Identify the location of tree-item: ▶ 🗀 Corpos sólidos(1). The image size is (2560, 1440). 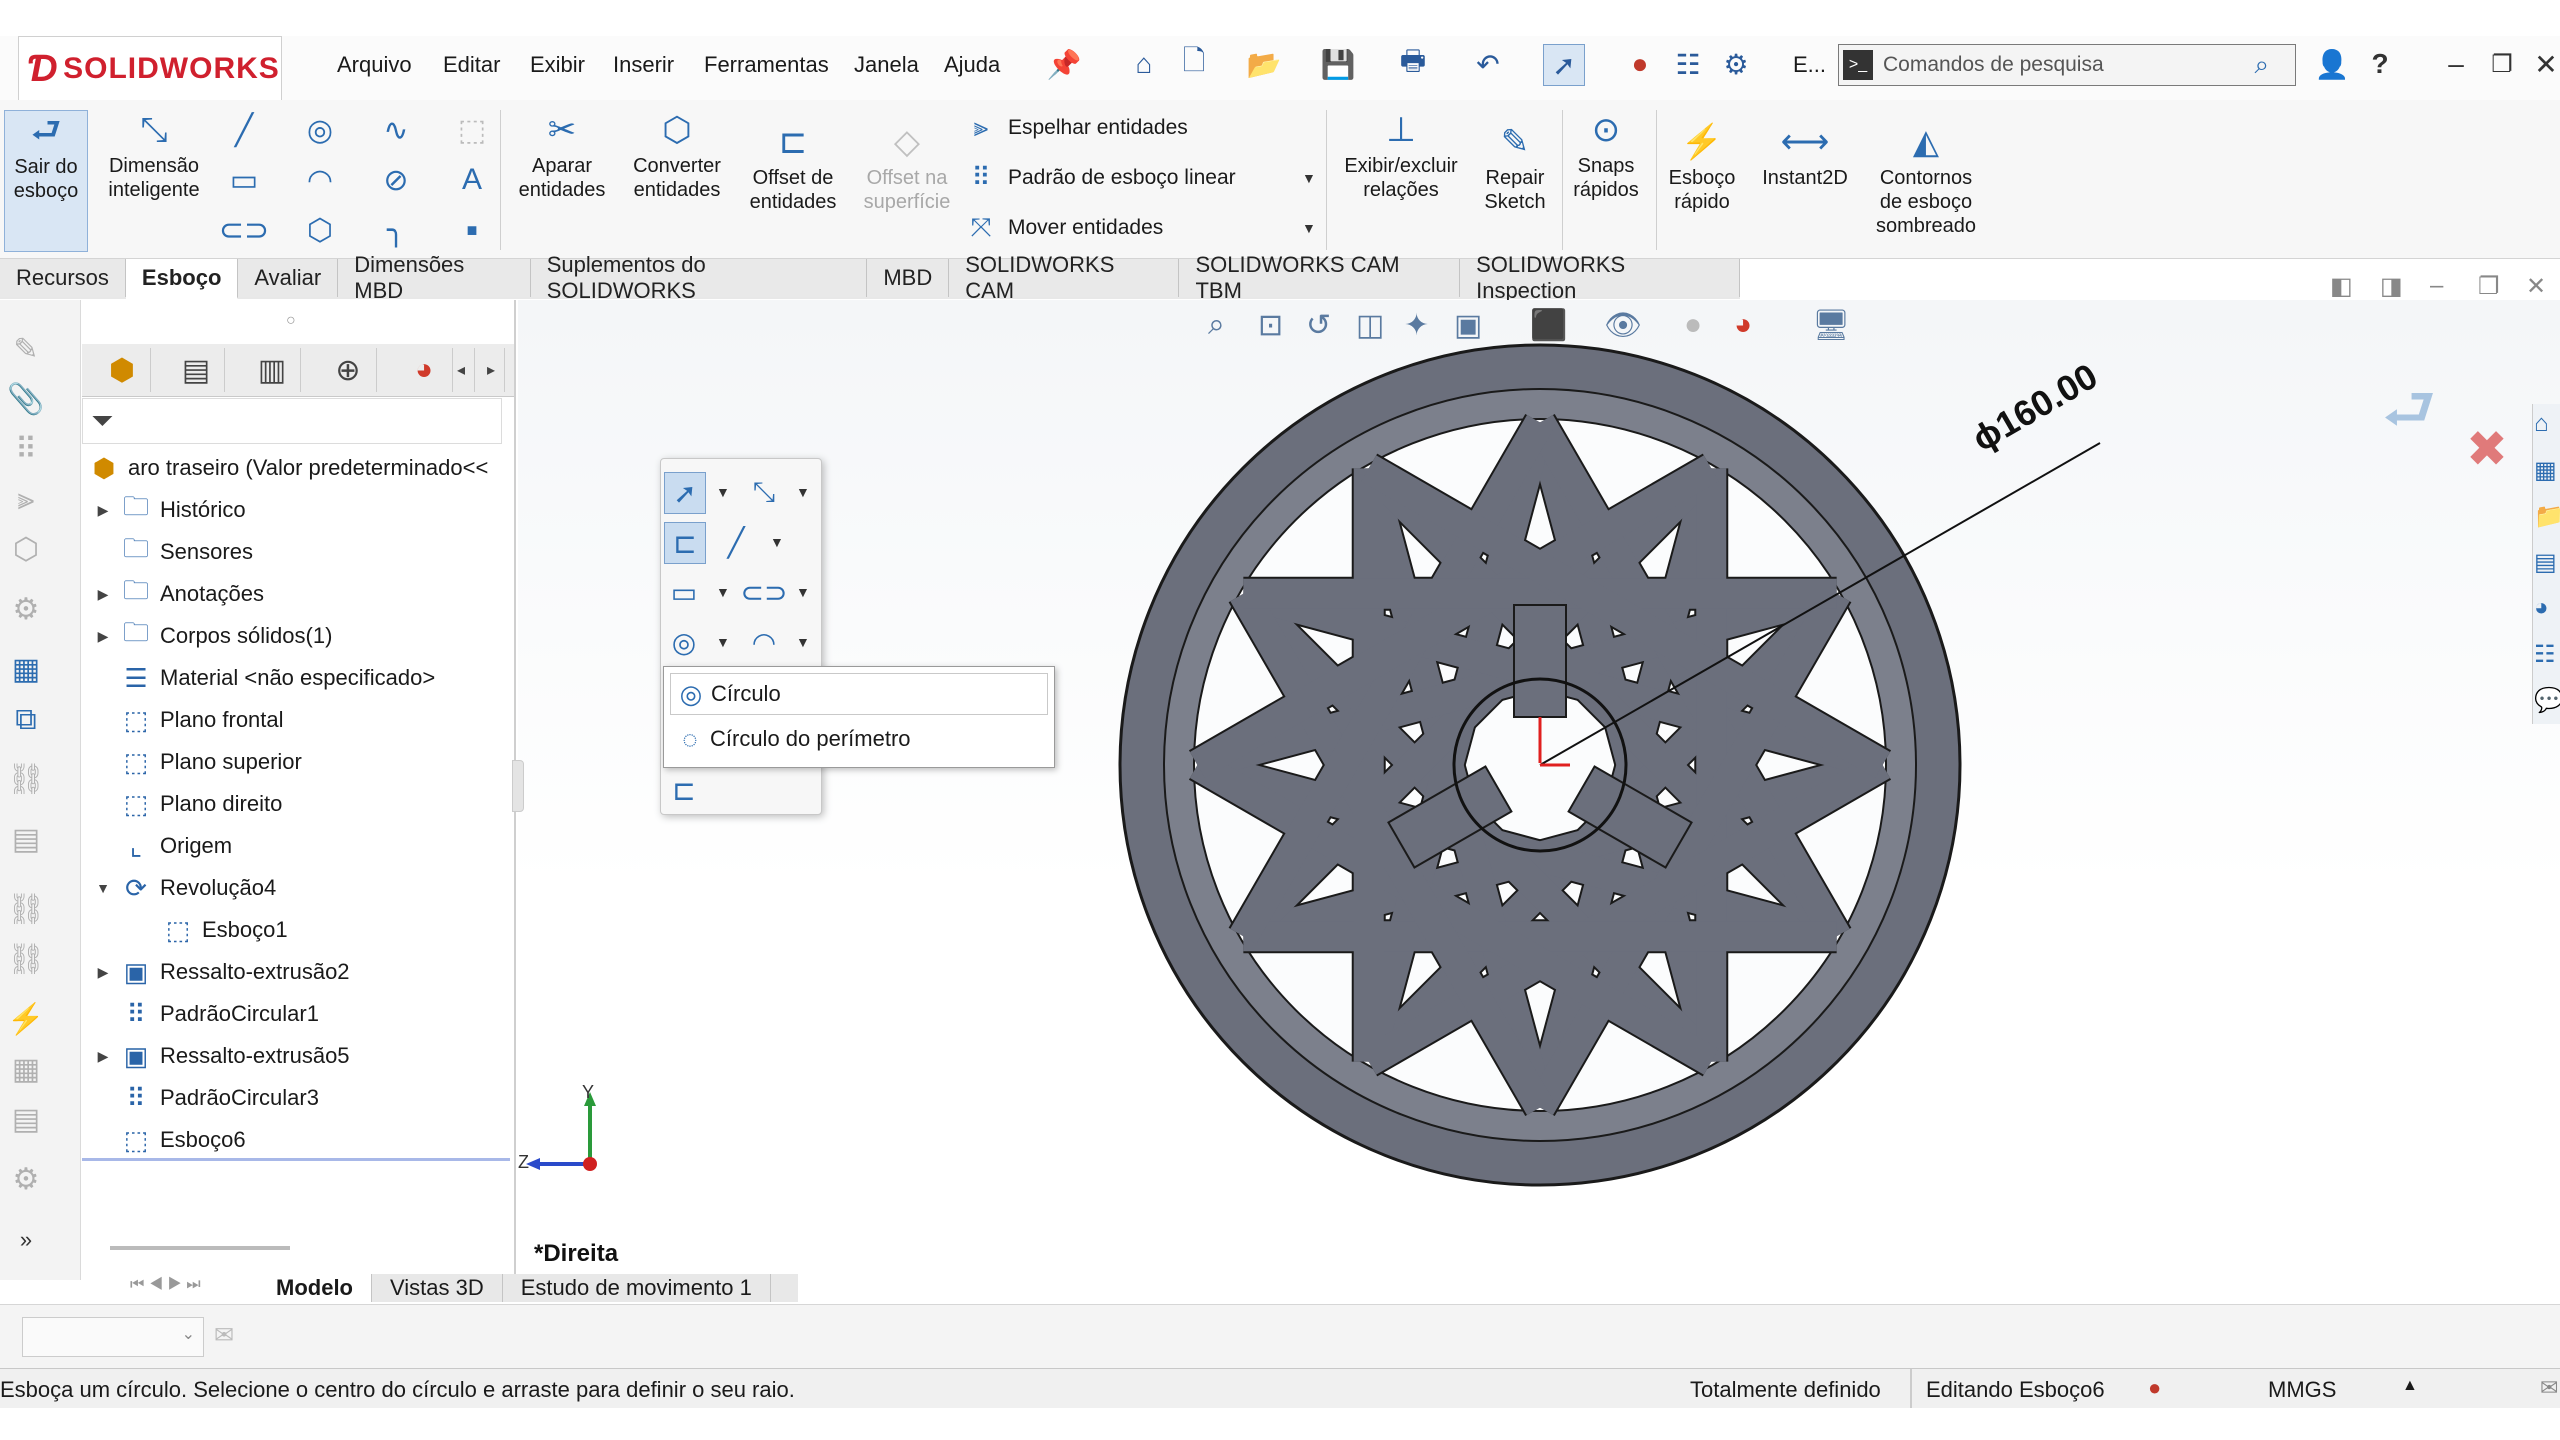
(211, 636).